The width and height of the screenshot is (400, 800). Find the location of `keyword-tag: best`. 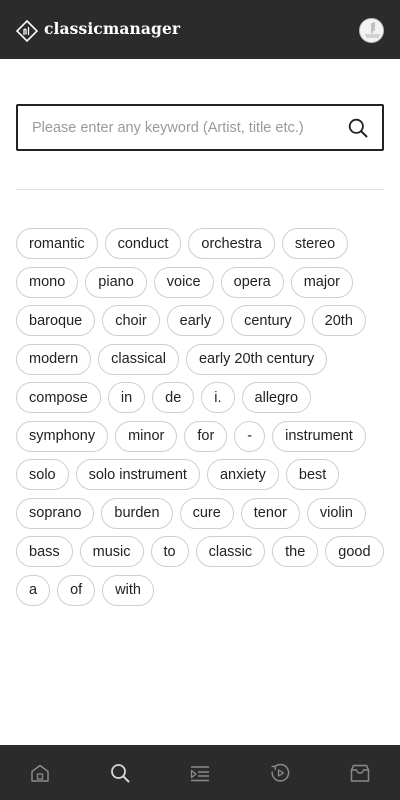

keyword-tag: best is located at coordinates (312, 474).